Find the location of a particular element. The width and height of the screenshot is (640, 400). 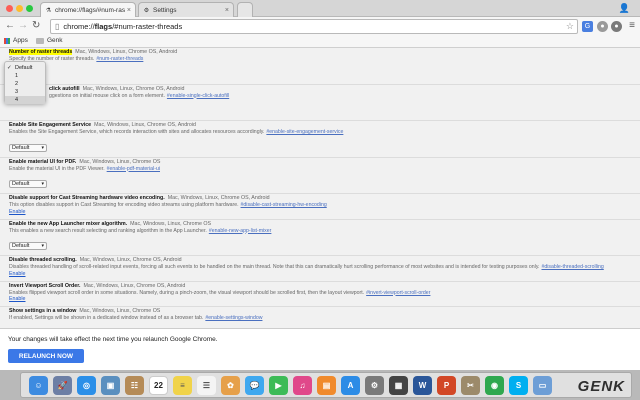

forward-arrow-icon: → is located at coordinates (23, 26).